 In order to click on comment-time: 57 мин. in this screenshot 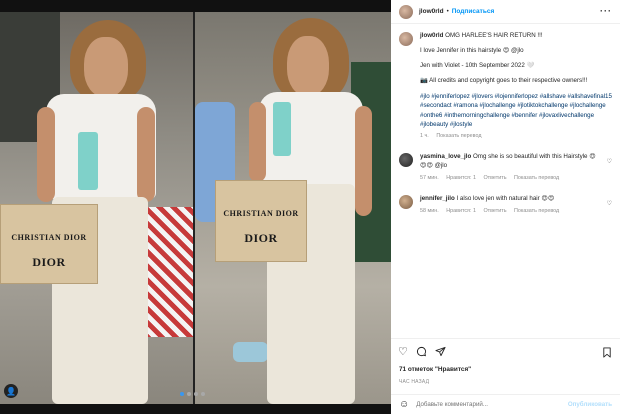, I will do `click(429, 177)`.